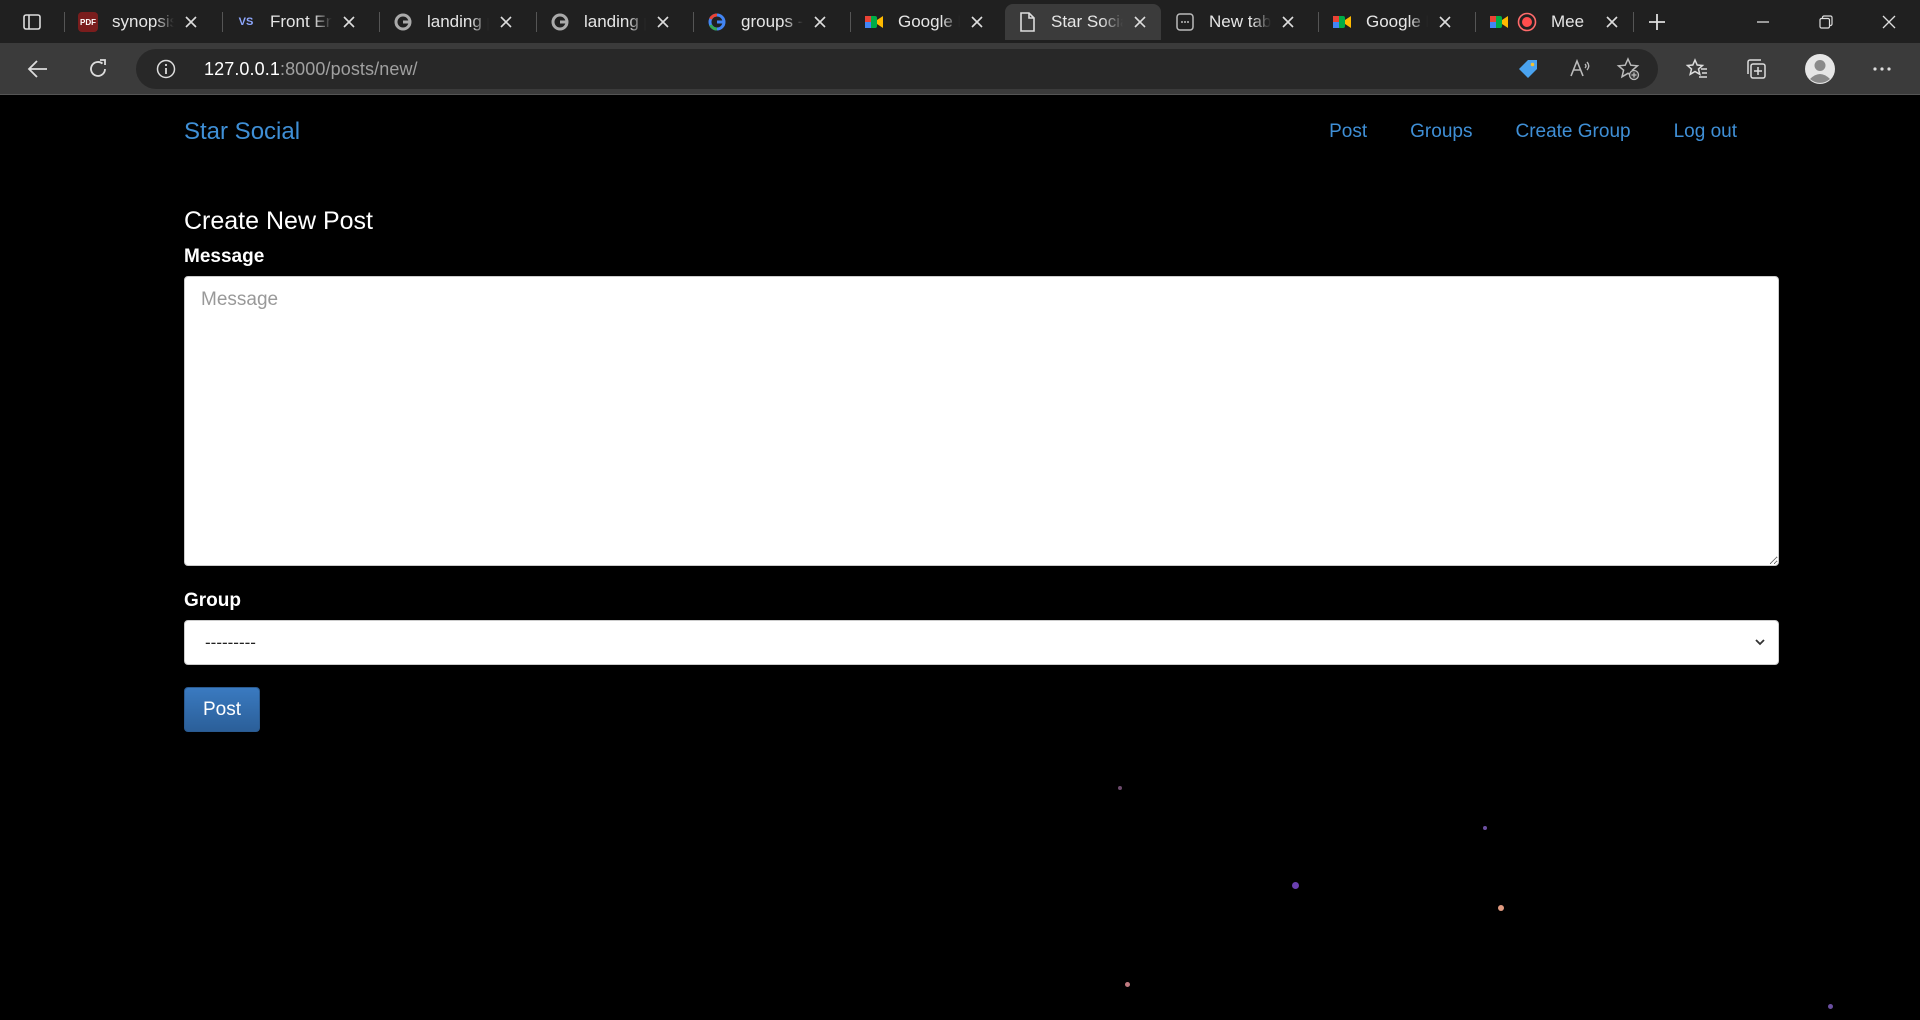 Image resolution: width=1920 pixels, height=1020 pixels. I want to click on page-title: Create New Post, so click(278, 221).